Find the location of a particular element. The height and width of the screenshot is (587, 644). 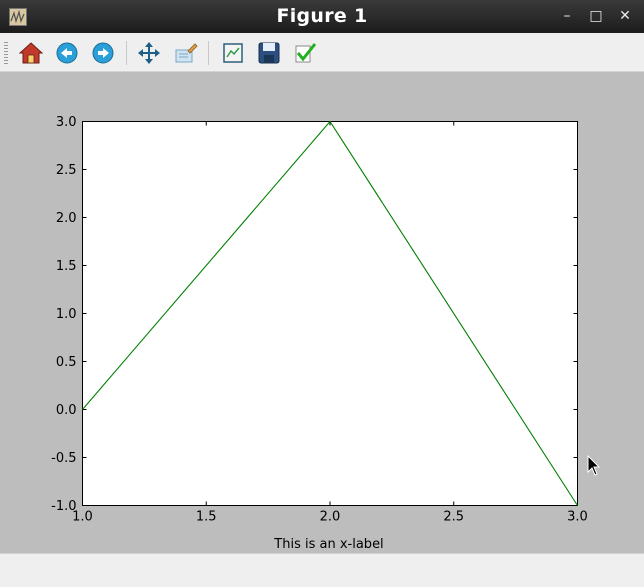

edit-button is located at coordinates (305, 53).